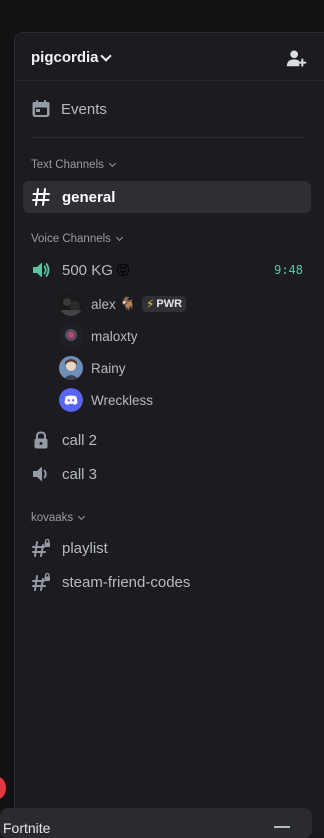  What do you see at coordinates (167, 197) in the screenshot?
I see `channel-general: general` at bounding box center [167, 197].